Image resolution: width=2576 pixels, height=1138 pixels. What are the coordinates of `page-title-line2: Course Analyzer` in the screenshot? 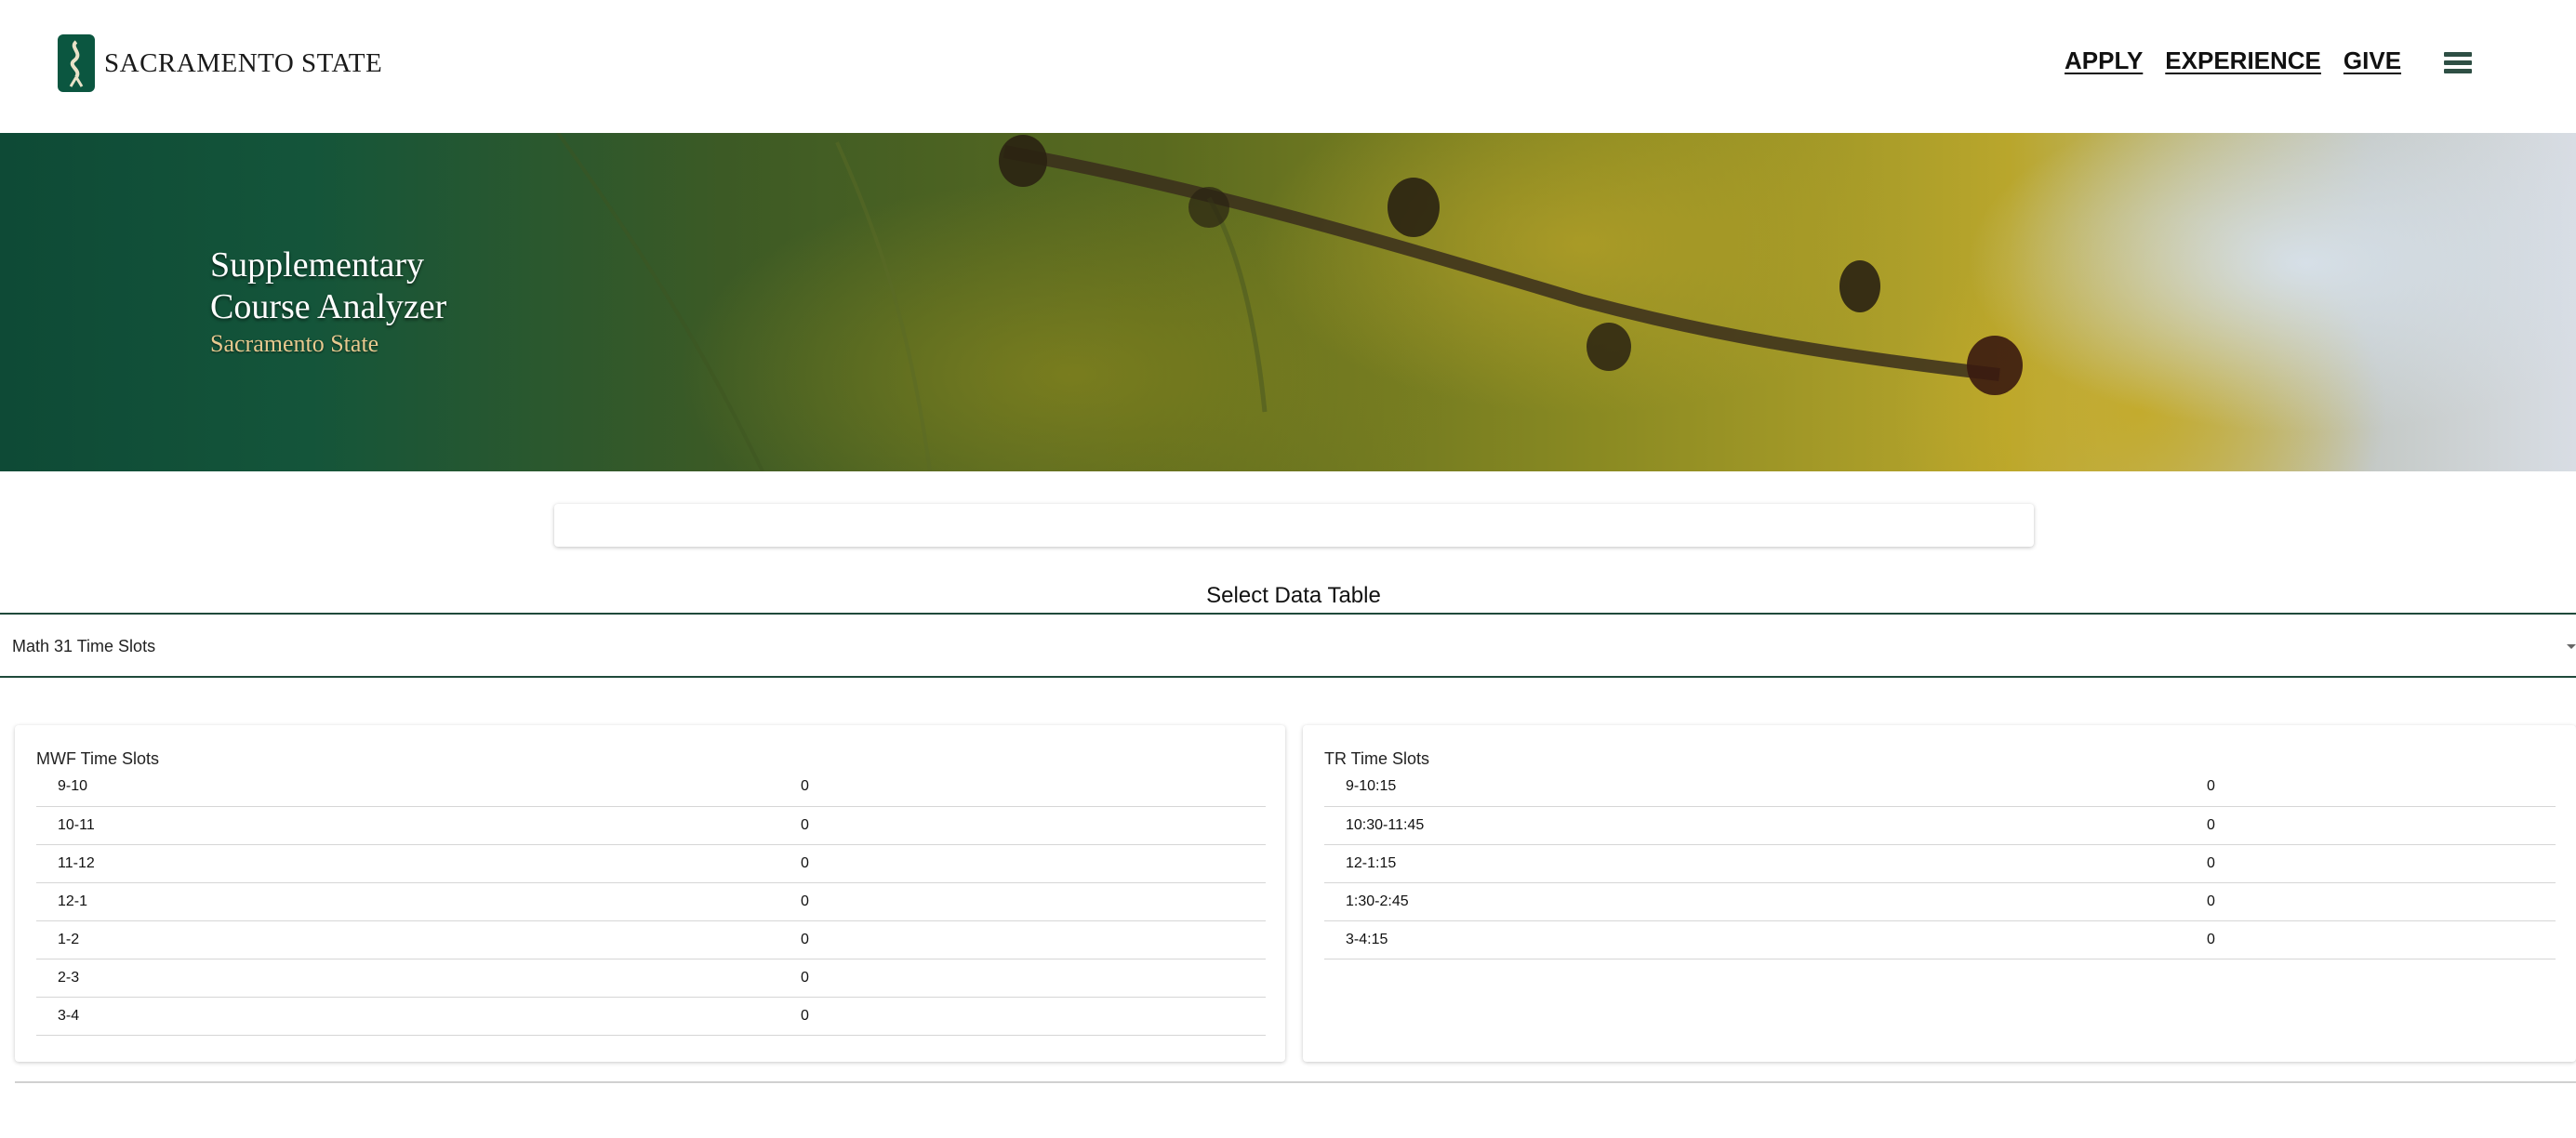 It's located at (328, 306).